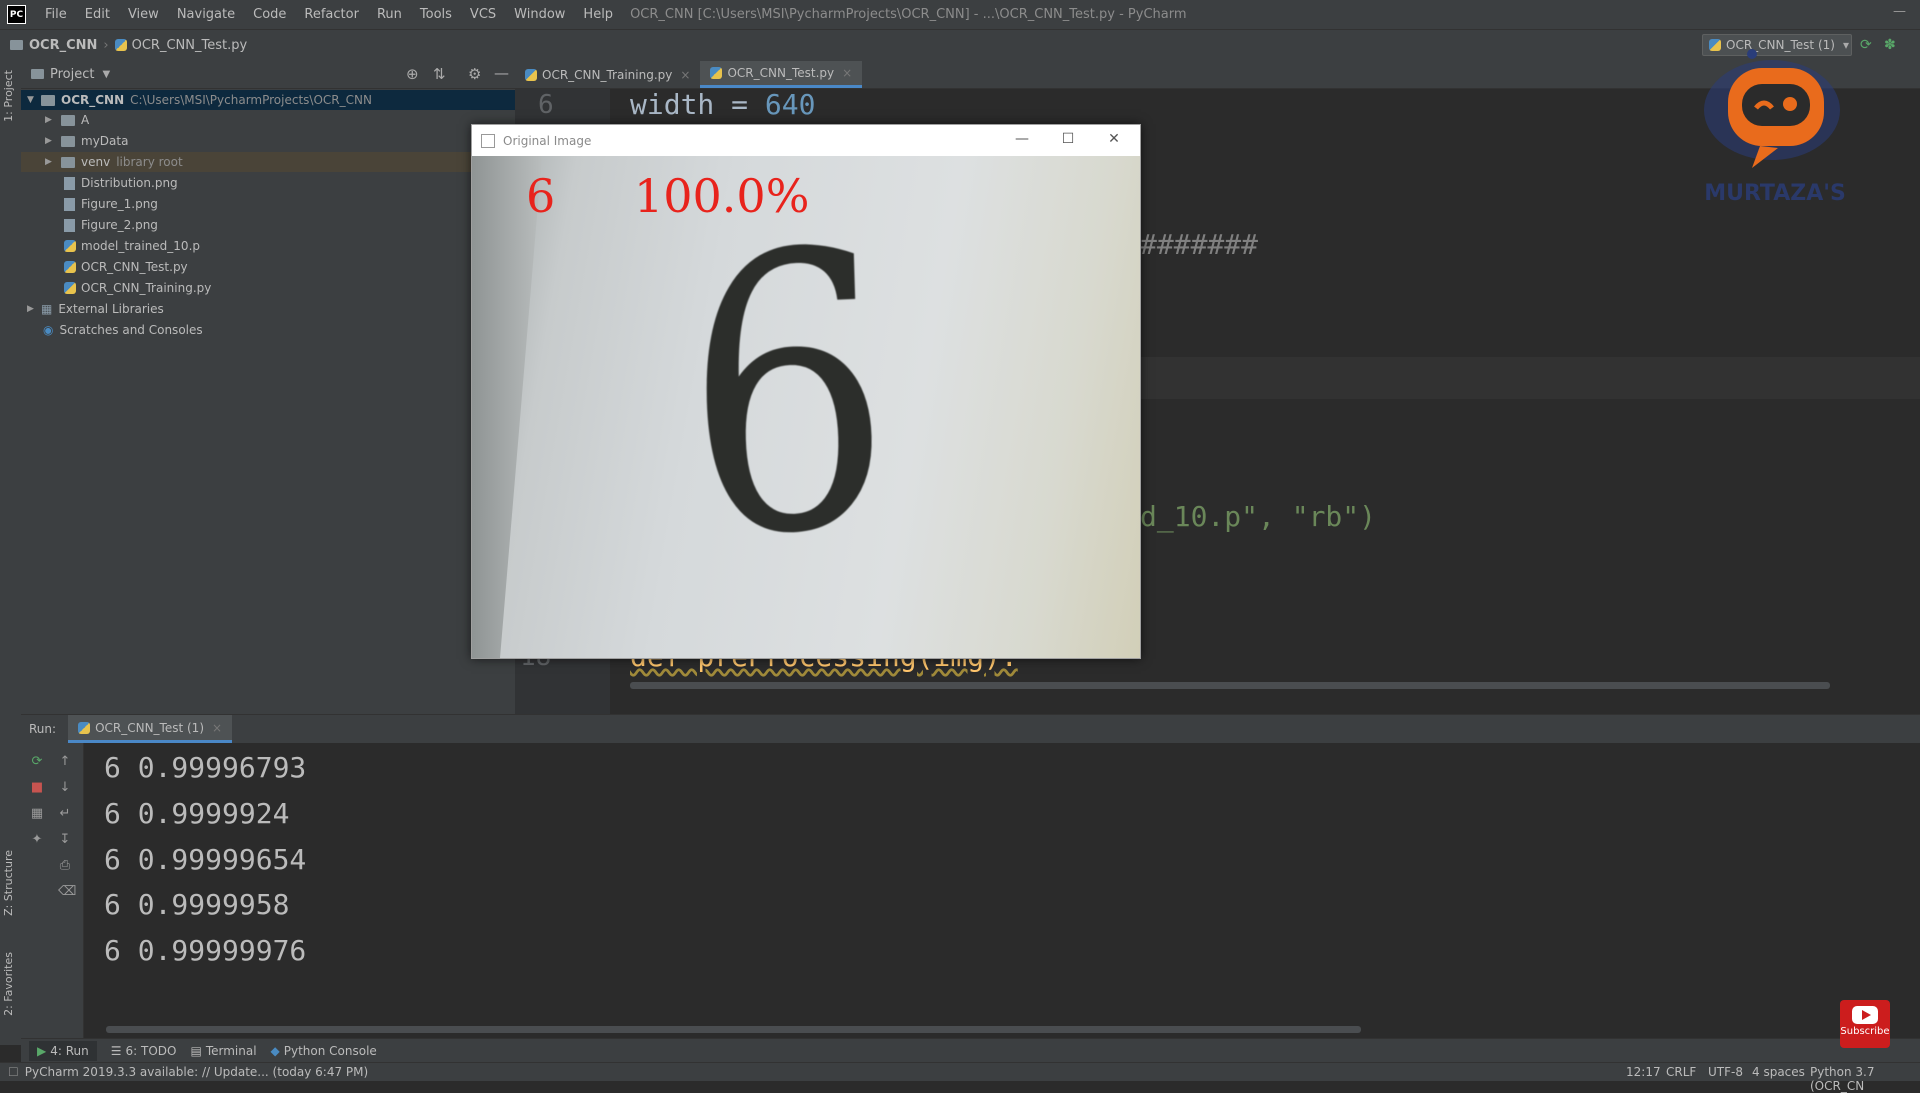 This screenshot has width=1920, height=1093. Describe the element at coordinates (268, 204) in the screenshot. I see `tree-item-figure1: Figure_1.png` at that location.